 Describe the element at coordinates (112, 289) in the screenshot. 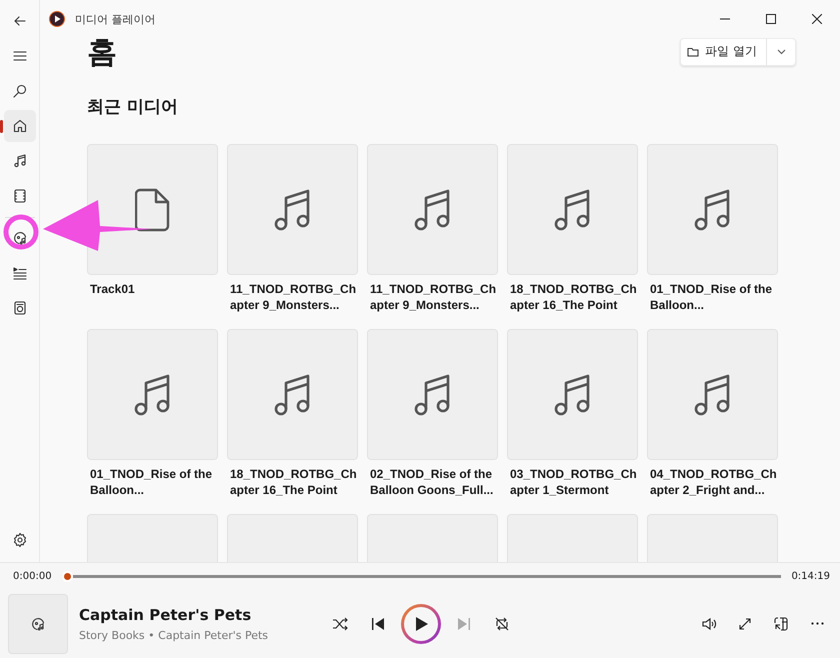

I see `media-title: Track01` at that location.